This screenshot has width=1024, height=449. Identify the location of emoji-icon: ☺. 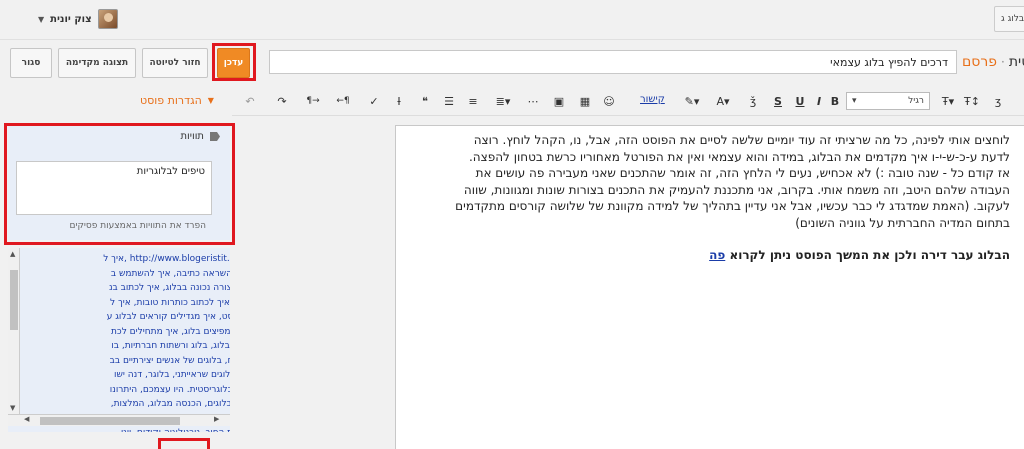
(609, 101).